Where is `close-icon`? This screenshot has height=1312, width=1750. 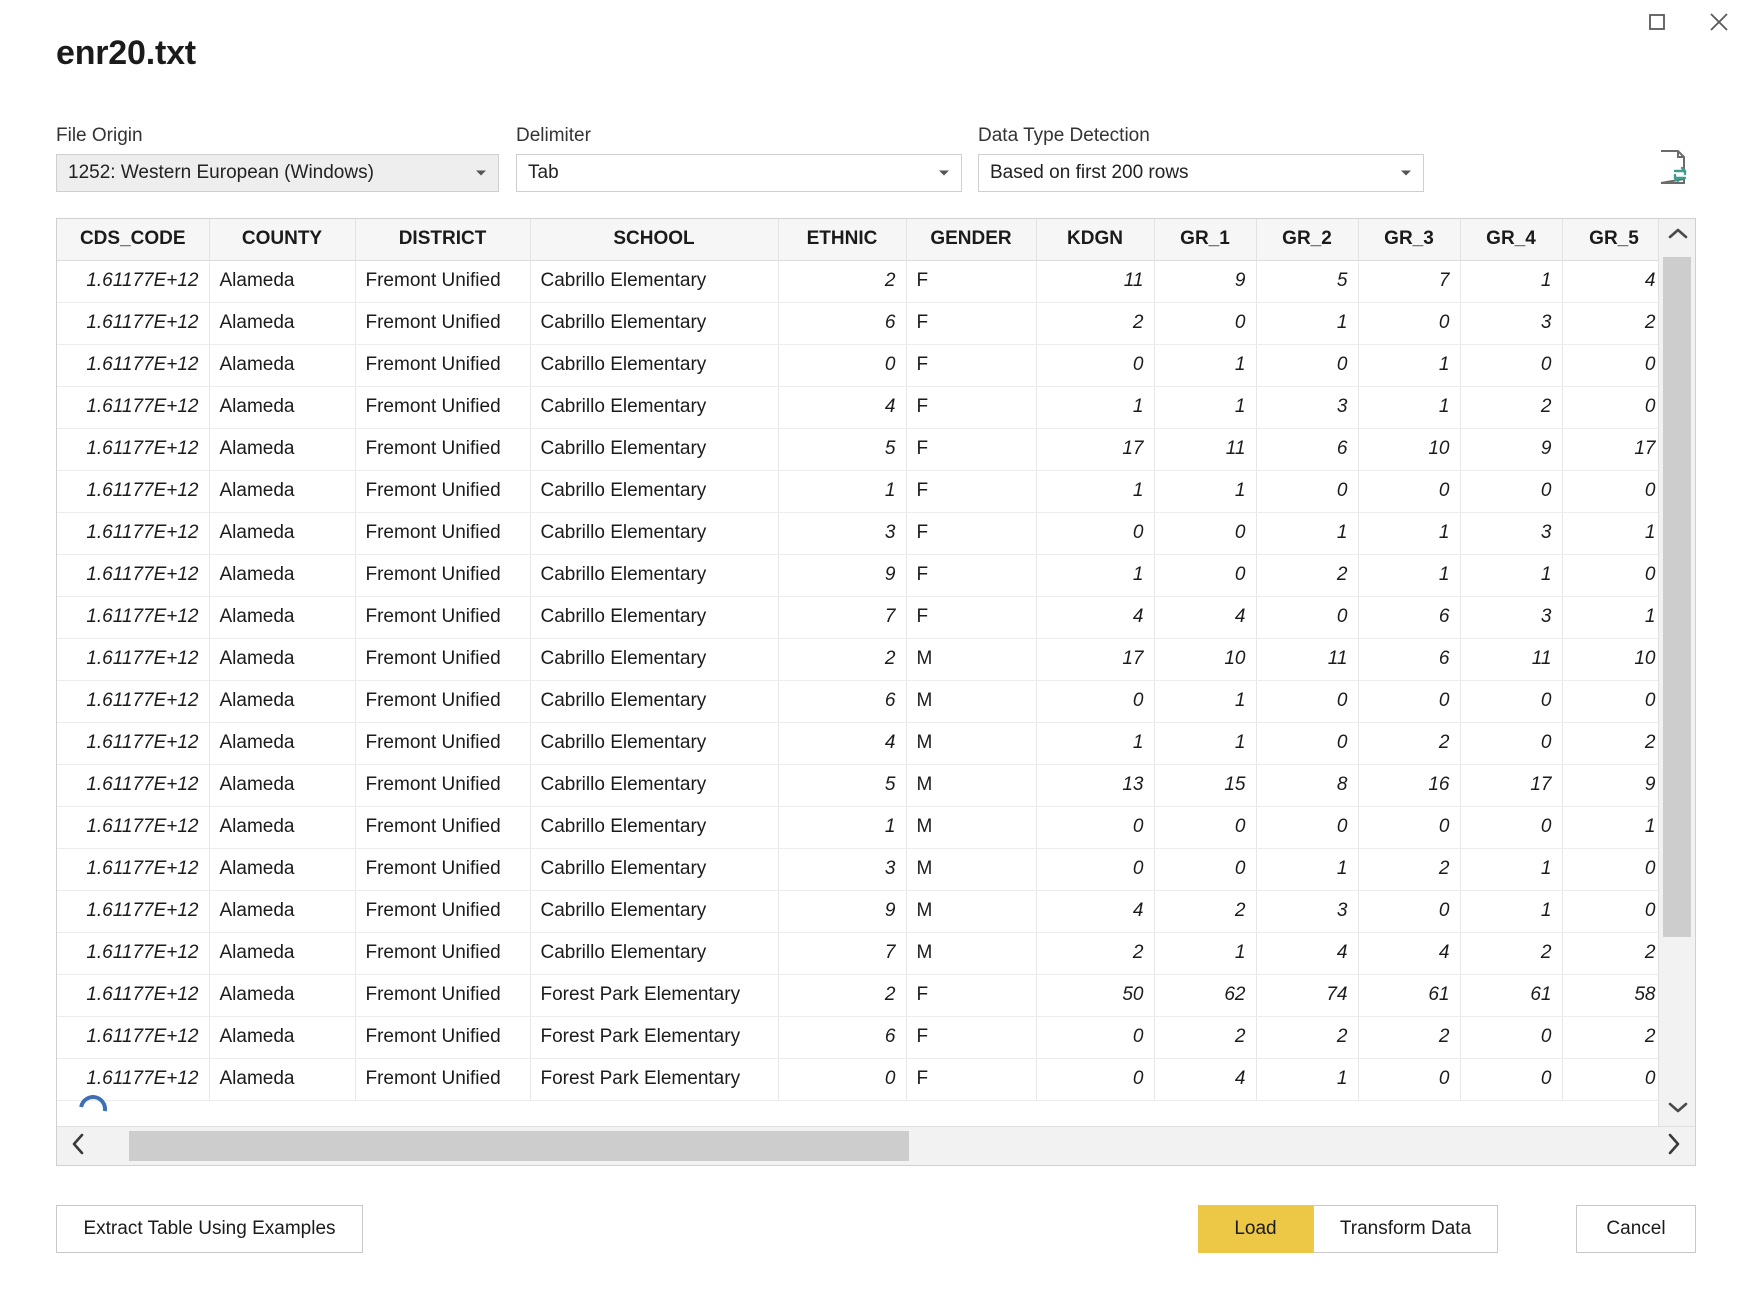
close-icon is located at coordinates (1719, 22).